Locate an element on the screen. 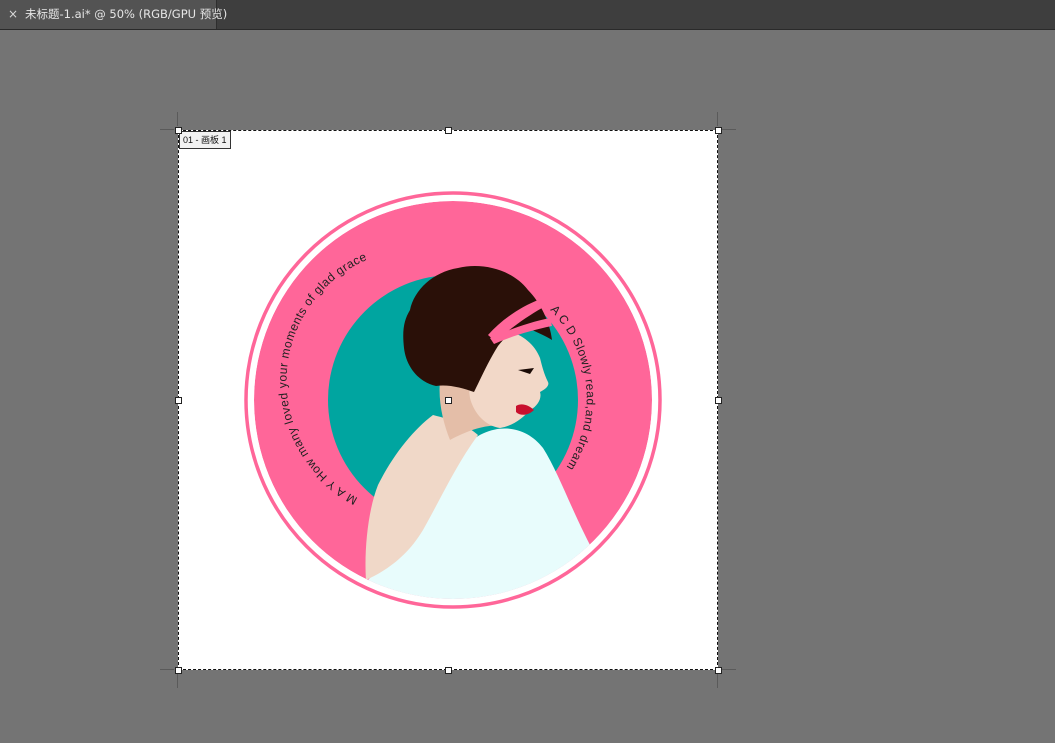  resize-handle-top-left is located at coordinates (178, 130).